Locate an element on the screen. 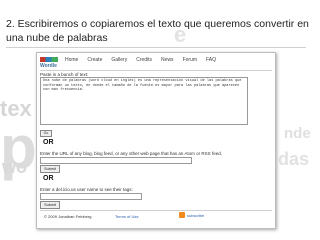 This screenshot has height=240, width=320. footer-copyright: © 2009 Jonathan Feinberg is located at coordinates (67, 216).